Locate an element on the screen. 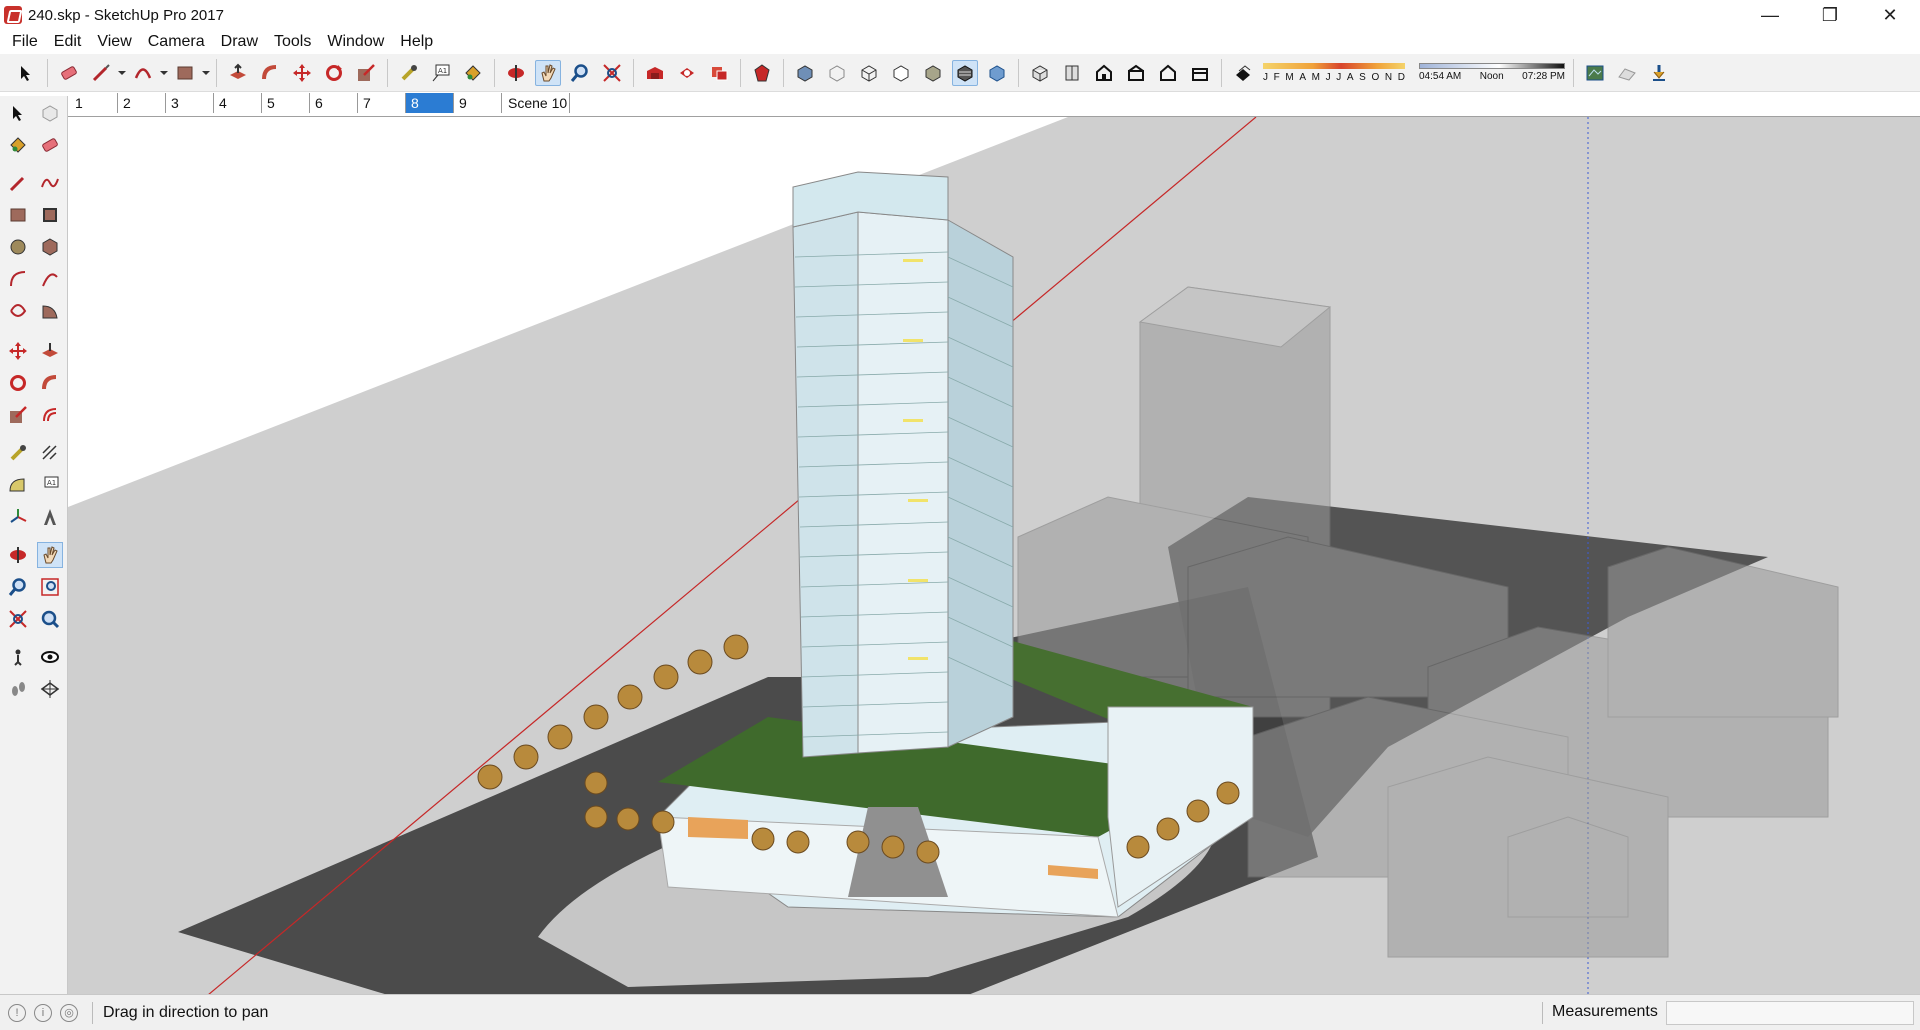 Image resolution: width=1920 pixels, height=1030 pixels. section-plane-icon is located at coordinates (50, 689).